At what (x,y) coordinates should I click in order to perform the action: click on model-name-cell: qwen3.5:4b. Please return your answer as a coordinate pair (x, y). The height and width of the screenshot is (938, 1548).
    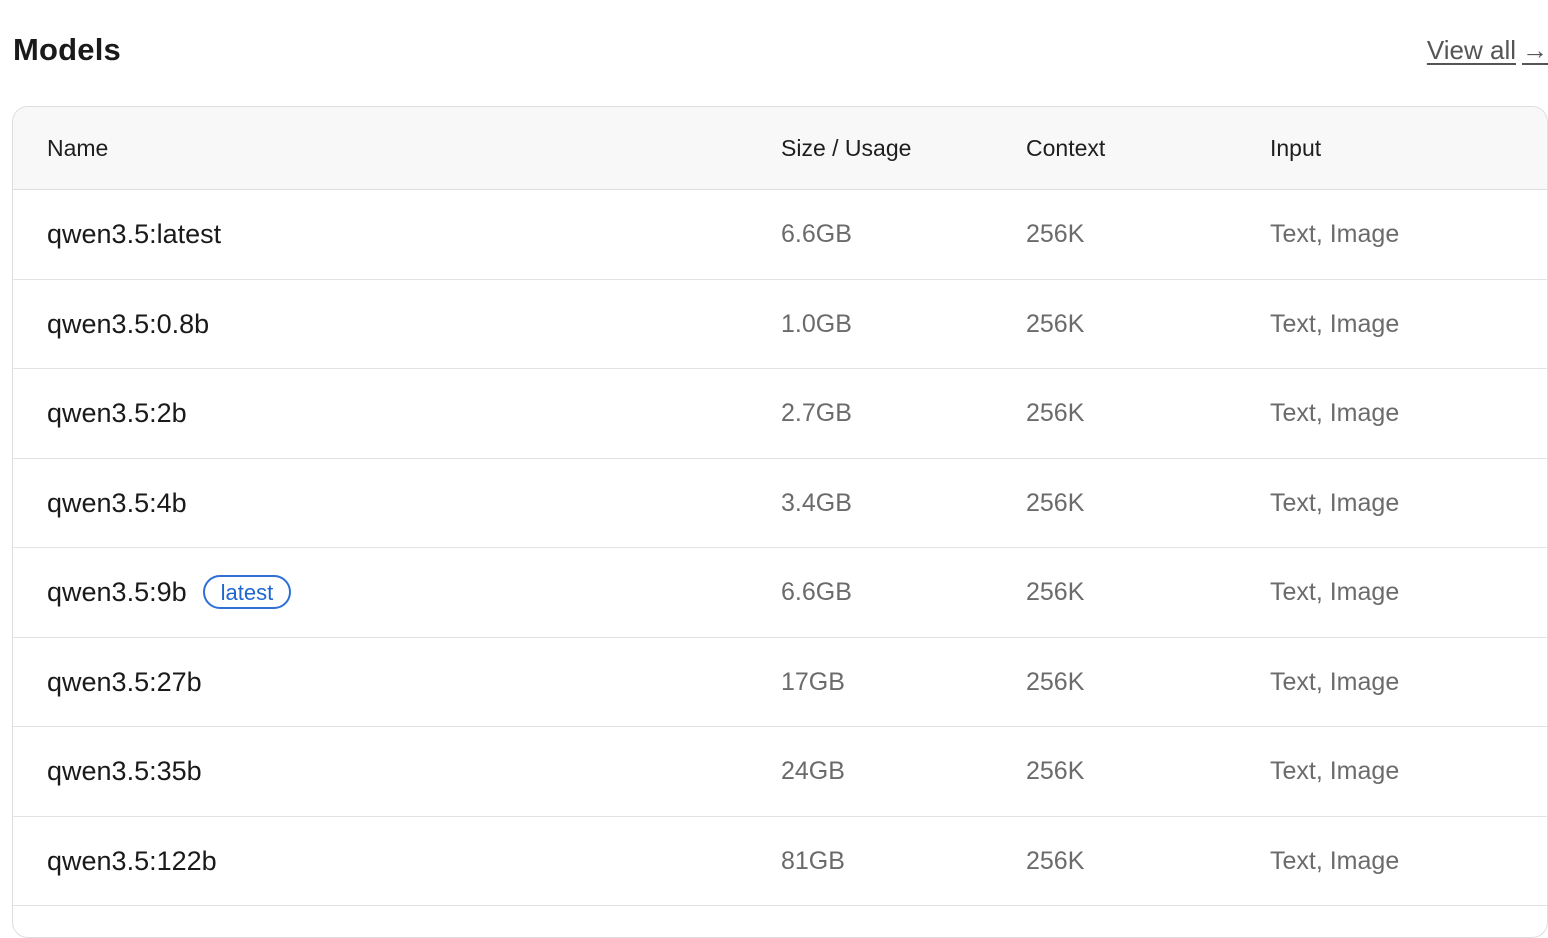
    Looking at the image, I should click on (117, 503).